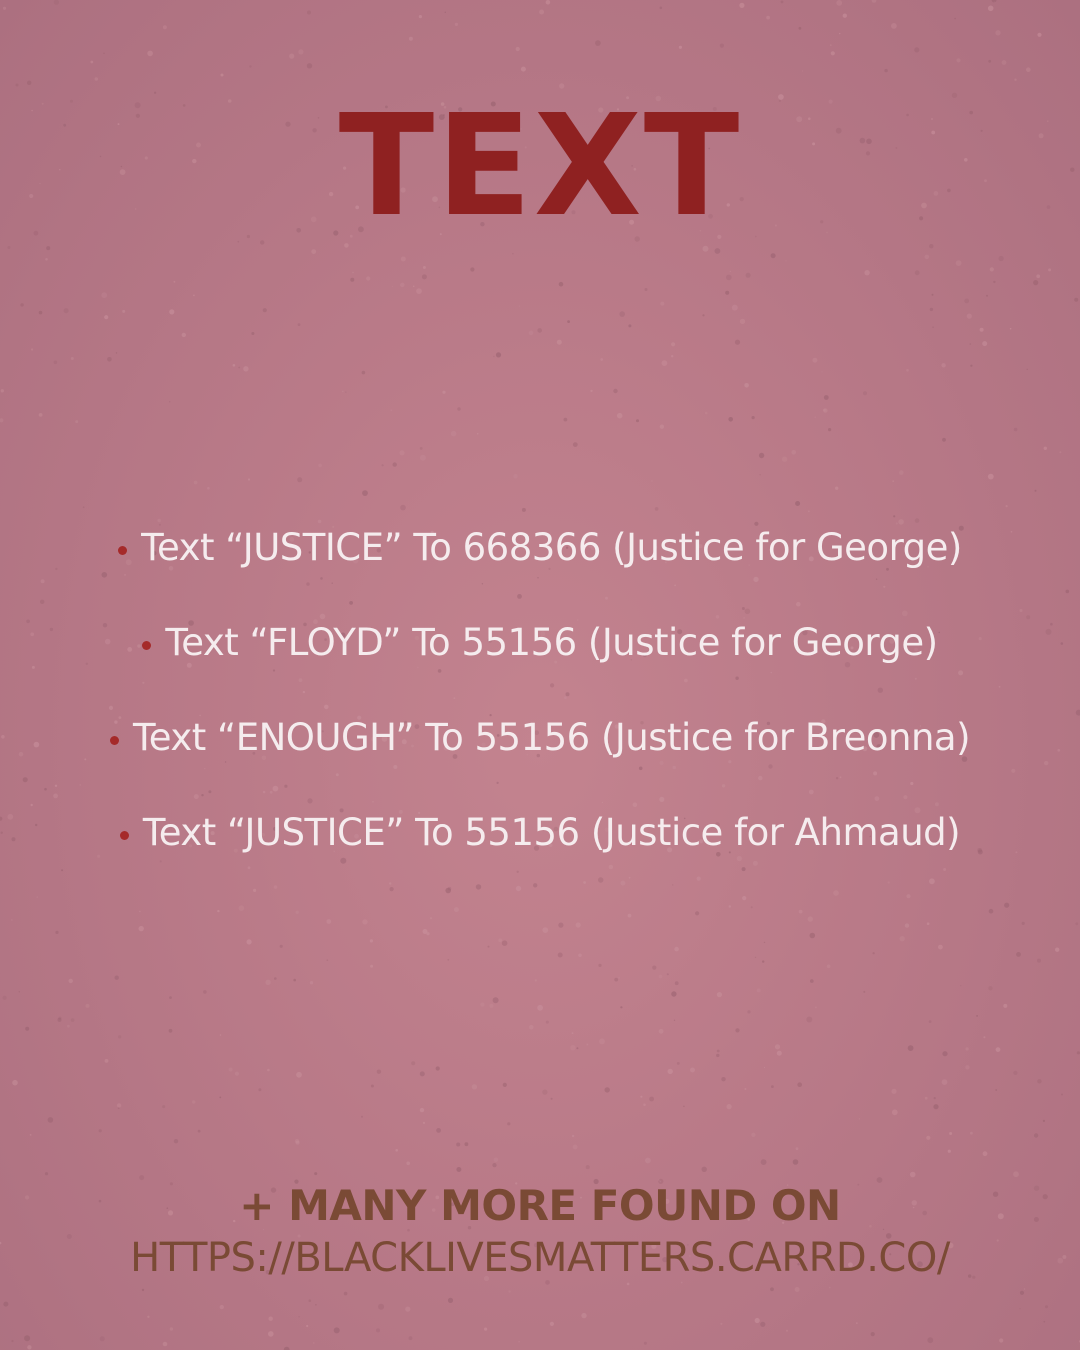 This screenshot has width=1080, height=1350. Describe the element at coordinates (540, 1205) in the screenshot. I see `footer-more-label: + MANY MORE FOUND ON` at that location.